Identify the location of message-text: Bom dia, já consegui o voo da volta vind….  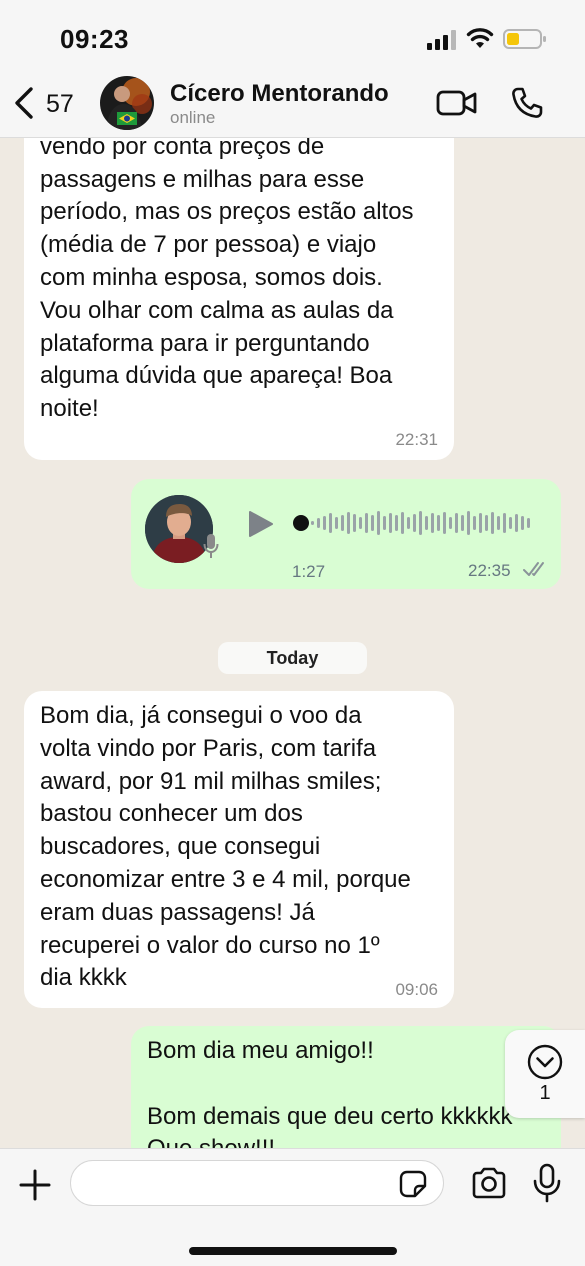
(225, 847).